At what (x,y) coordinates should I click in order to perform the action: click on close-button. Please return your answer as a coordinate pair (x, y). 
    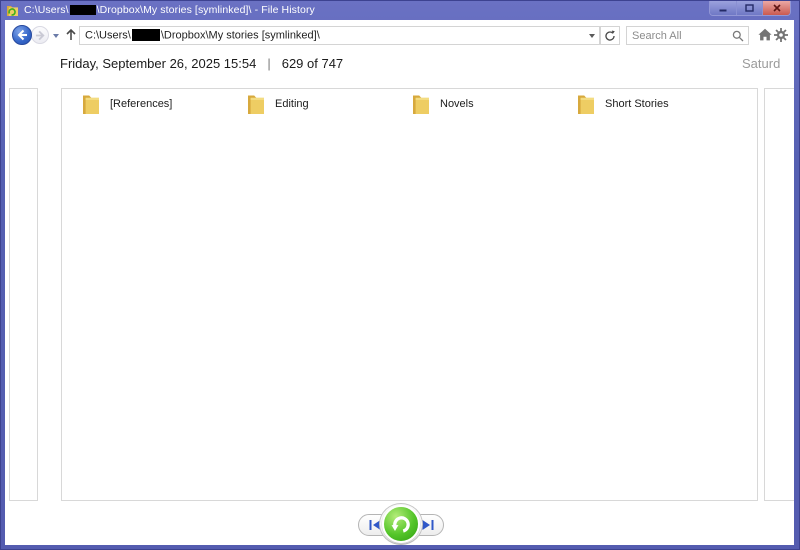
    Looking at the image, I should click on (776, 8).